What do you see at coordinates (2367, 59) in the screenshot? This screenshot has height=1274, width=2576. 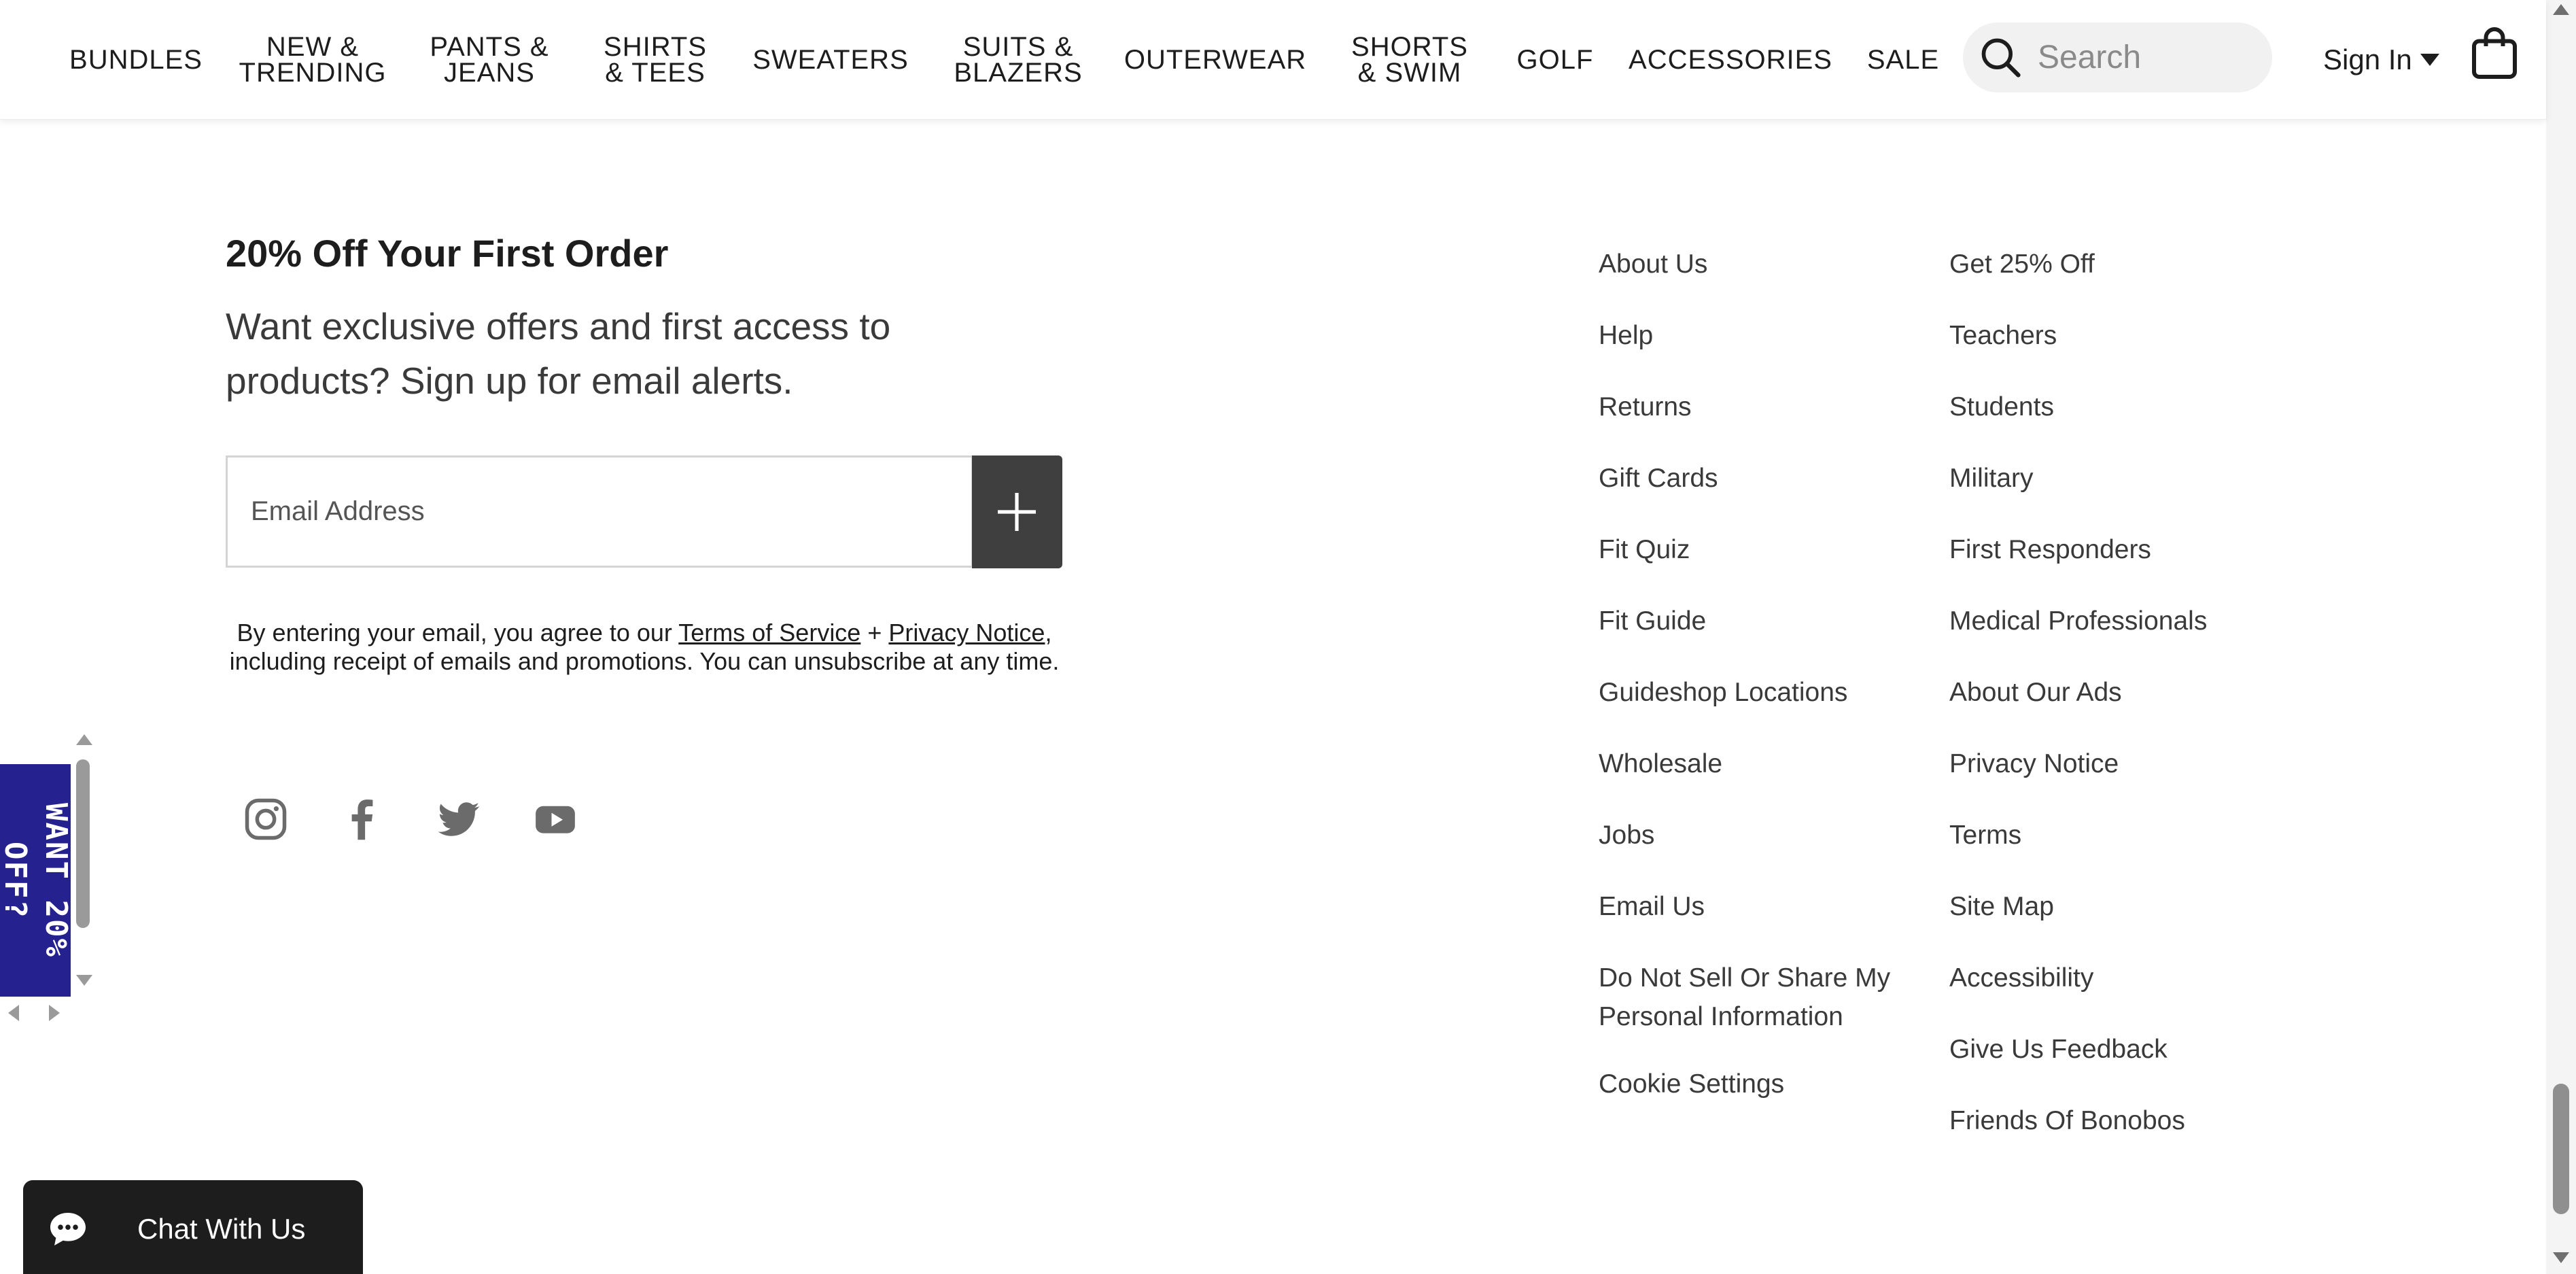 I see `sign-in-label: Sign In` at bounding box center [2367, 59].